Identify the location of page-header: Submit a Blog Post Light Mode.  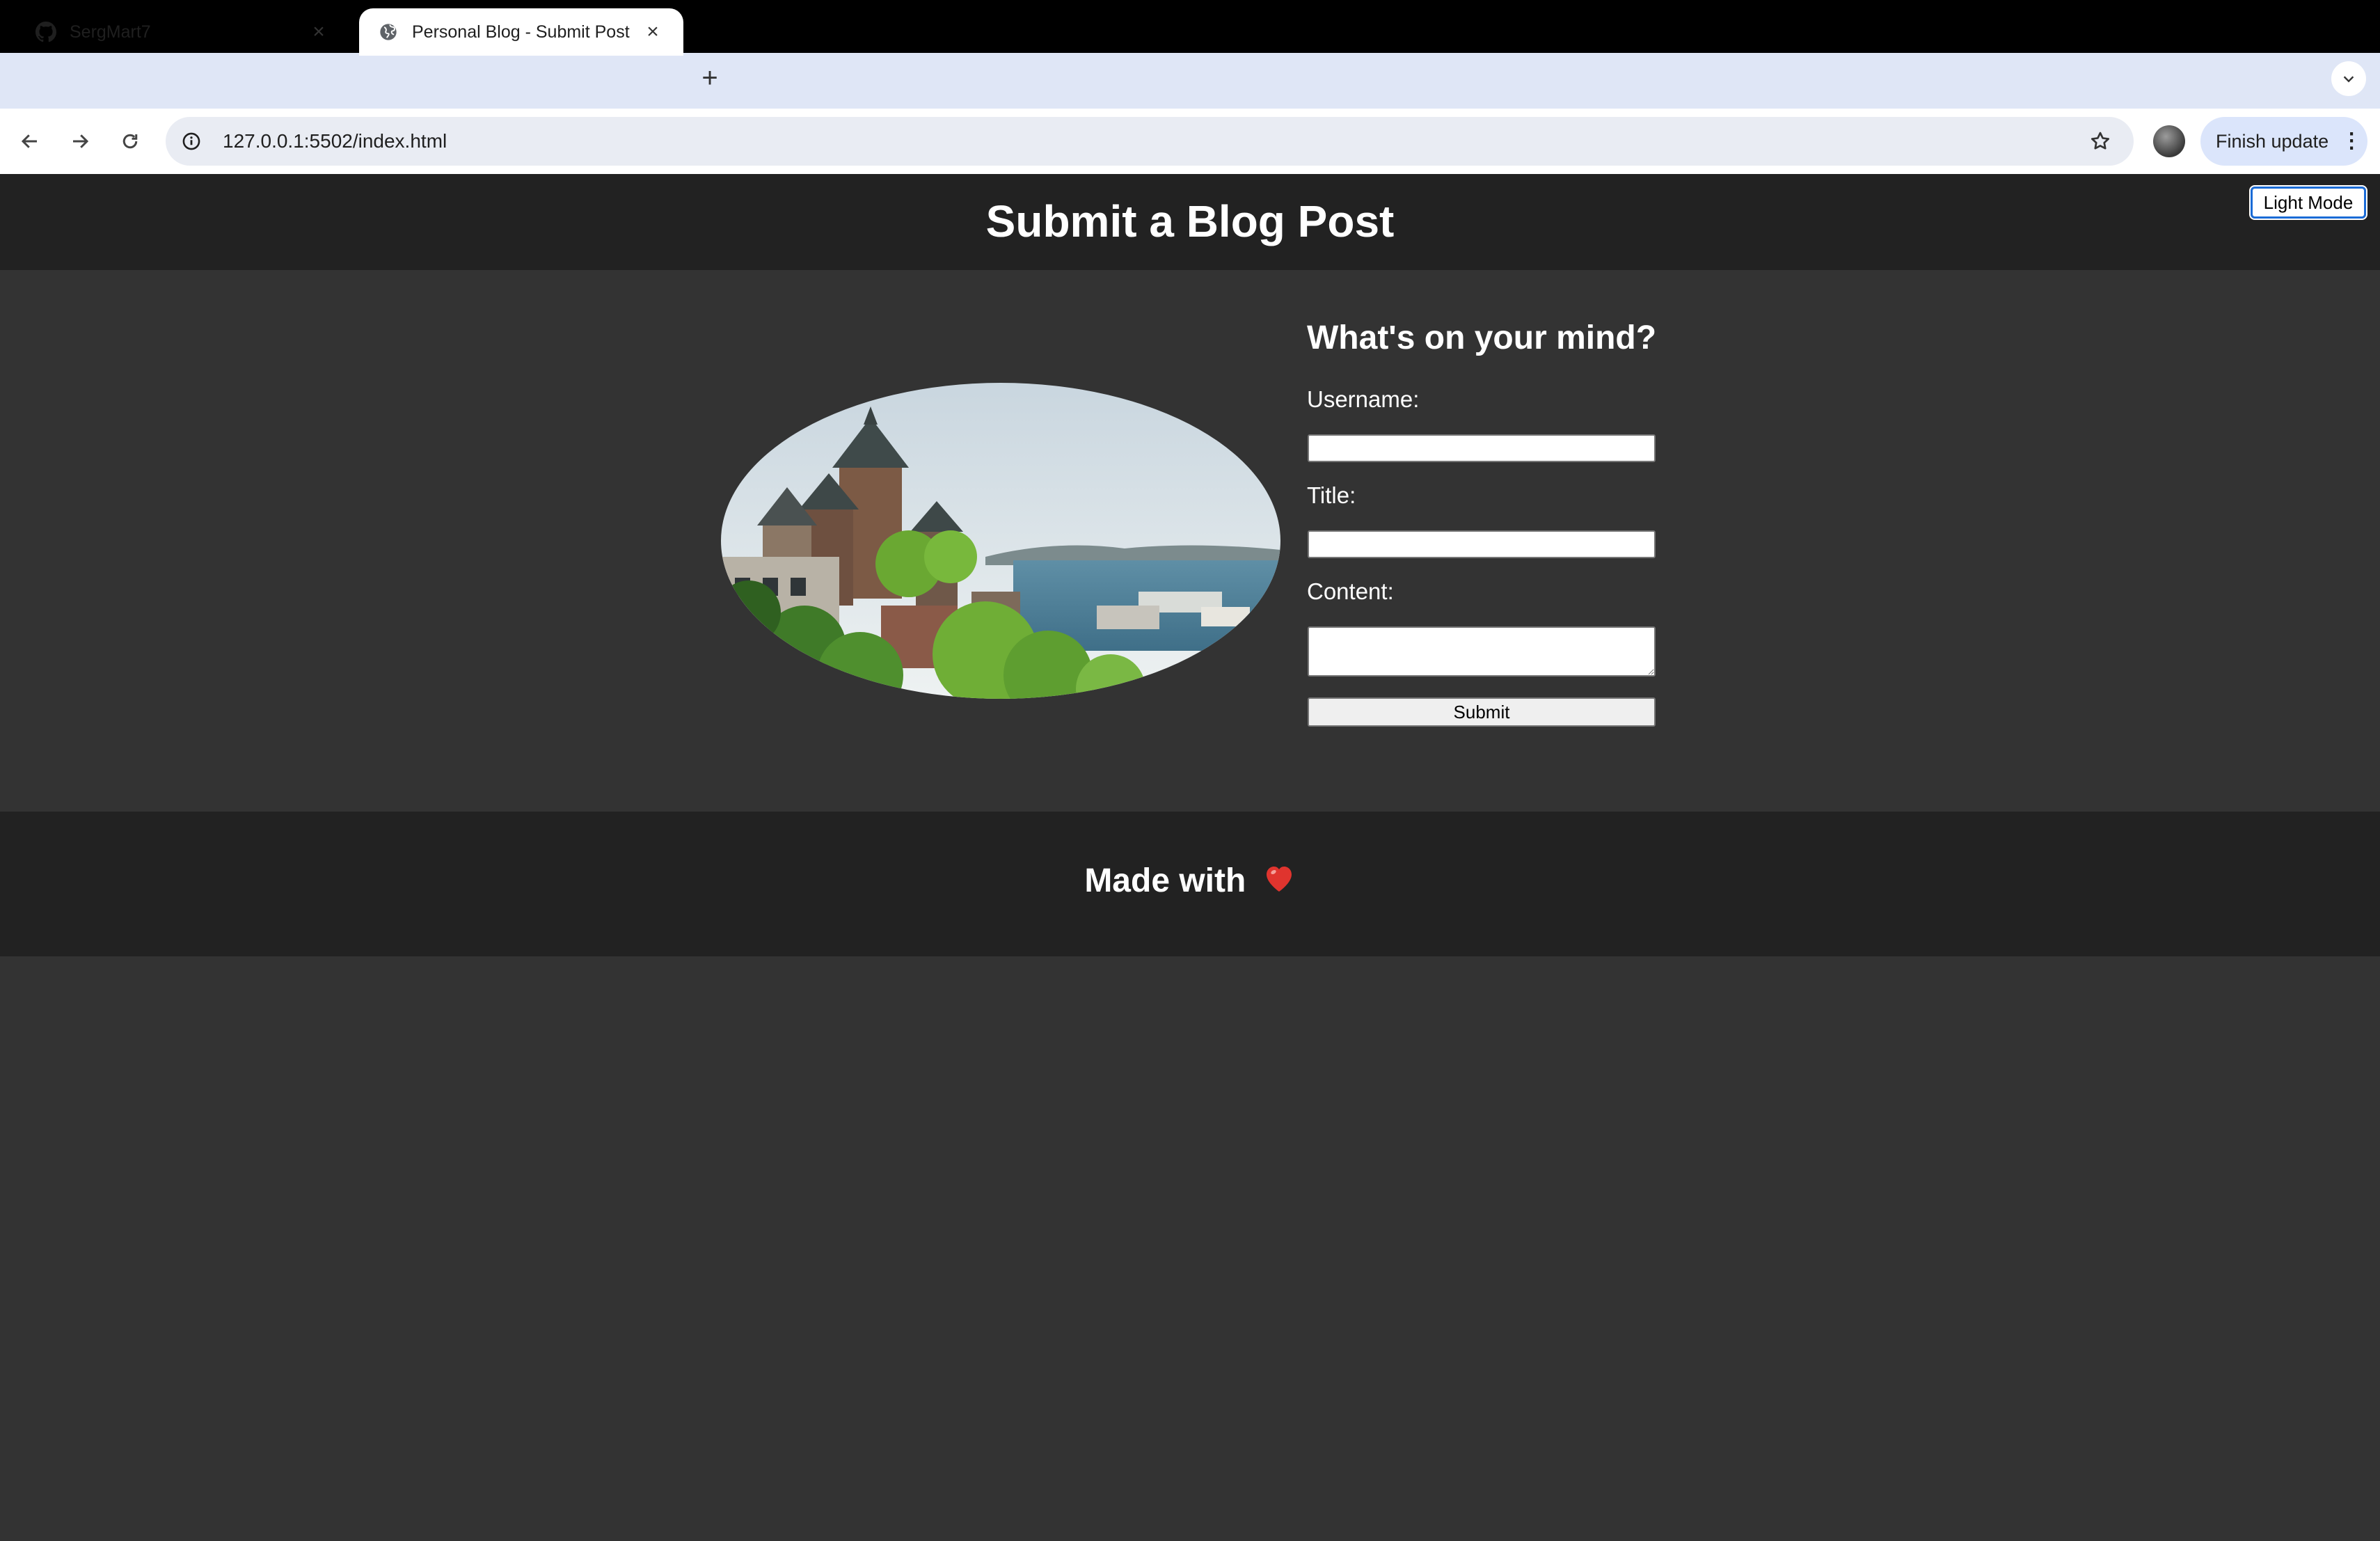
(1190, 222).